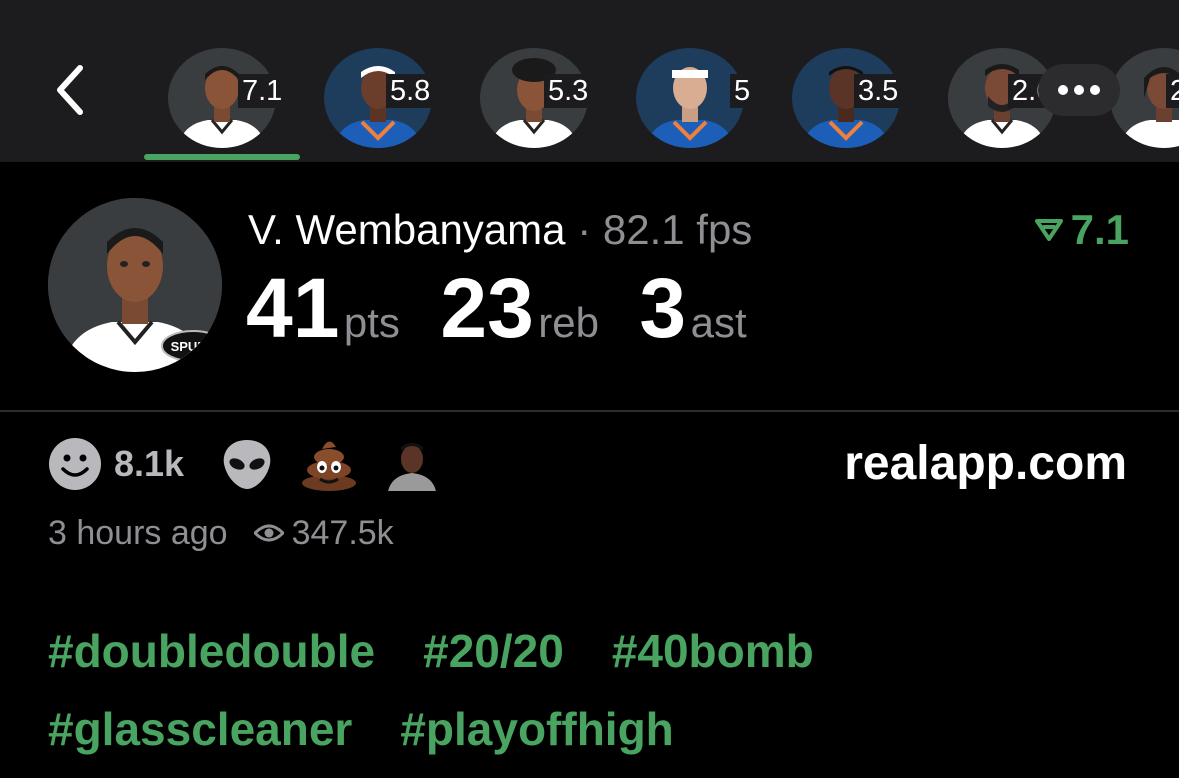  What do you see at coordinates (568, 91) in the screenshot?
I see `player-score: 5.3` at bounding box center [568, 91].